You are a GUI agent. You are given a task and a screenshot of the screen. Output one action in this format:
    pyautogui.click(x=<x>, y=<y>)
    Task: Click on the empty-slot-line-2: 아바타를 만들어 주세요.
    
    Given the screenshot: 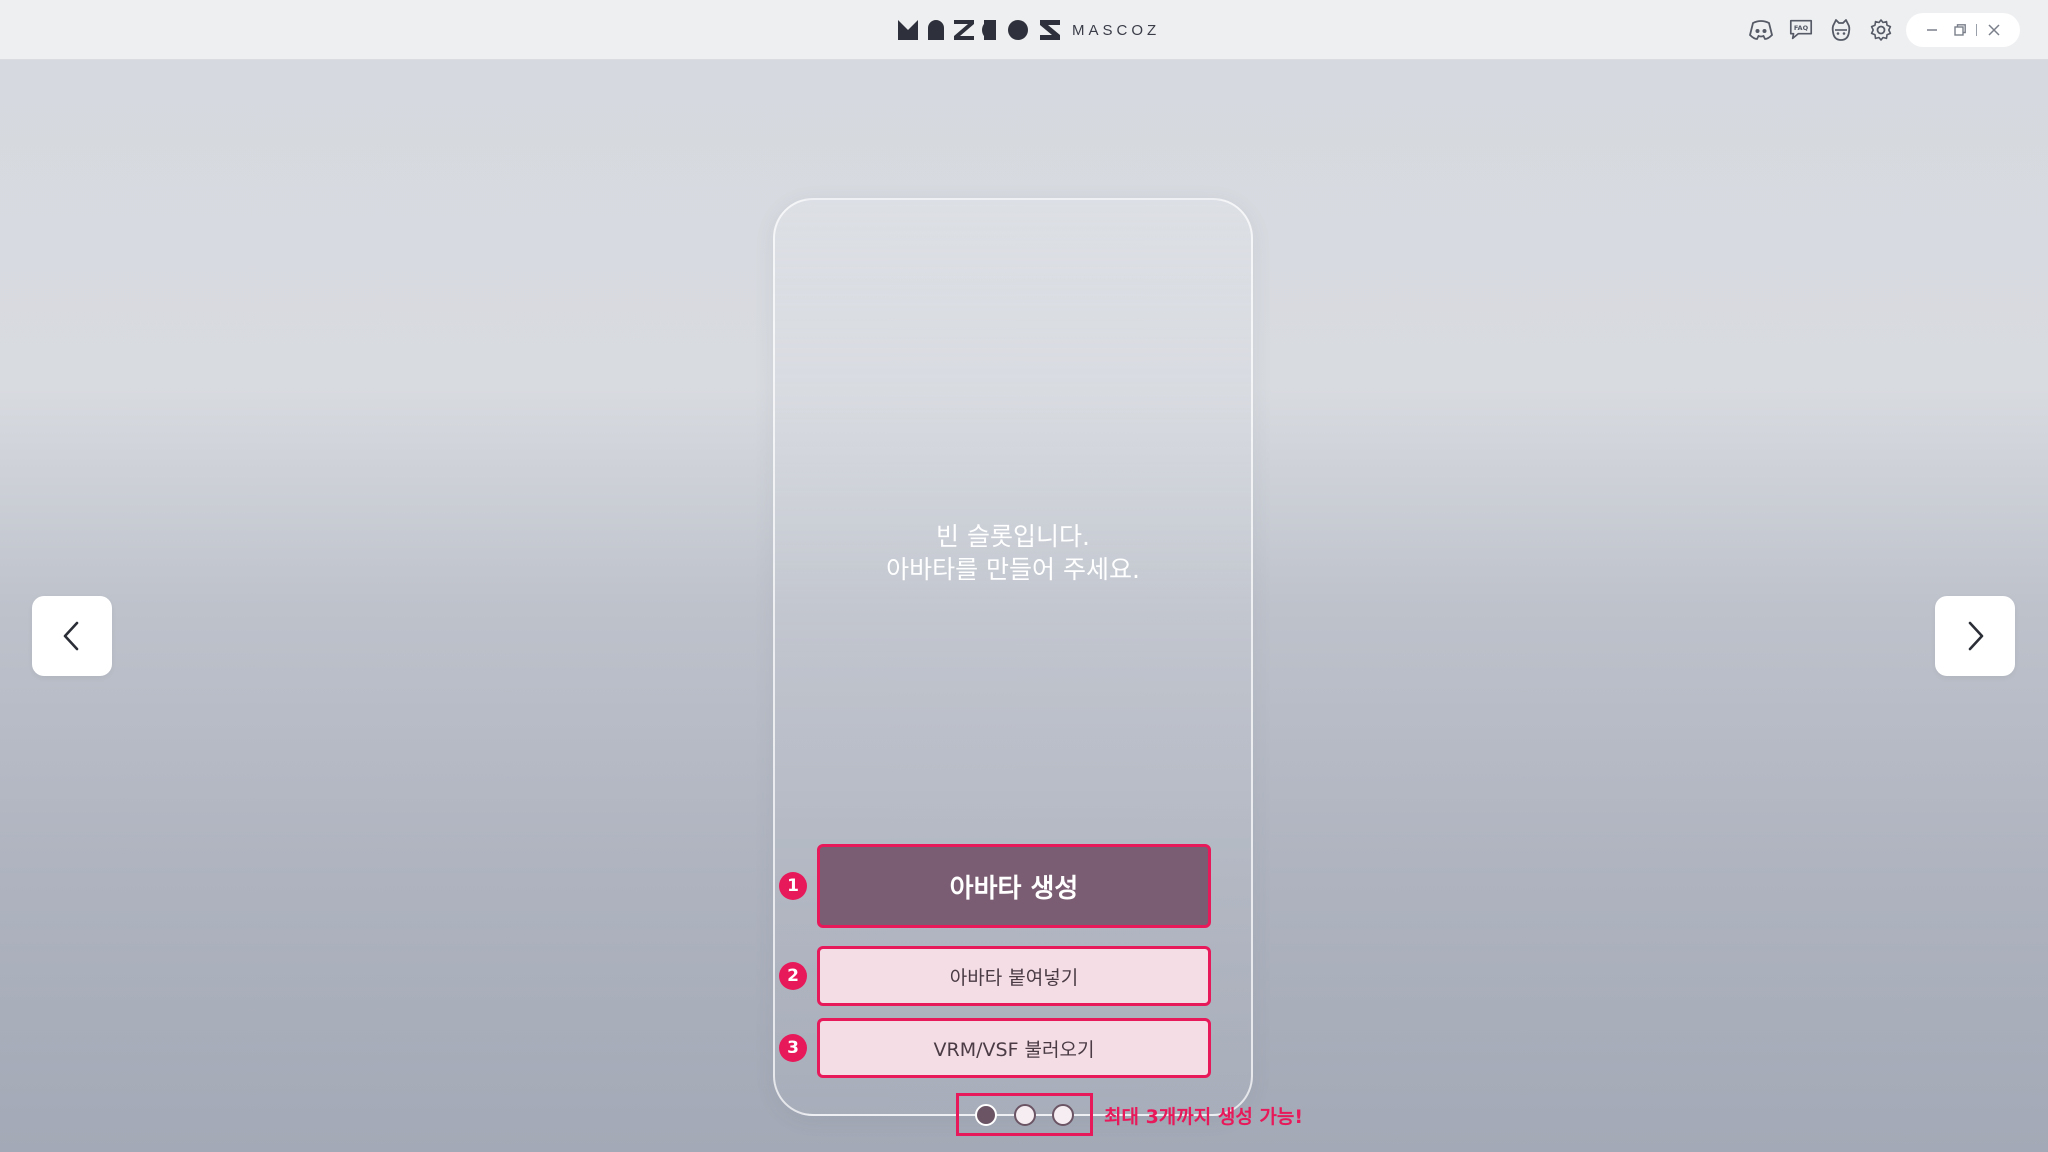 What is the action you would take?
    pyautogui.click(x=1013, y=569)
    